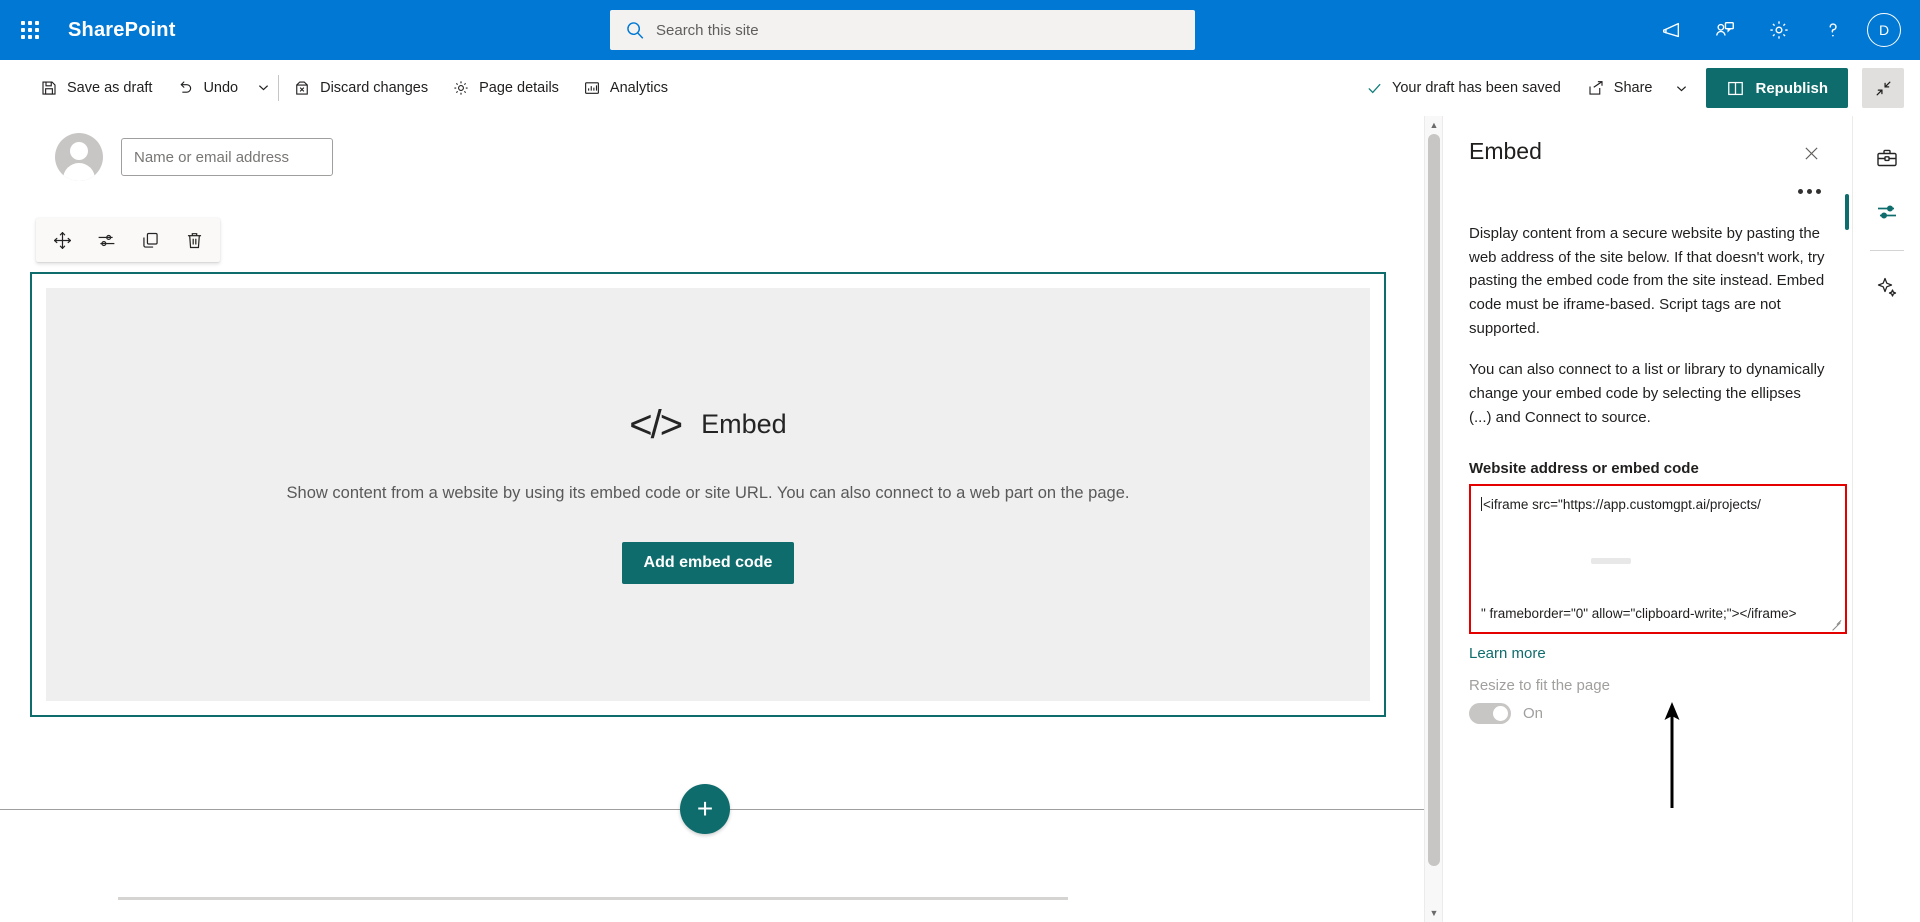 This screenshot has width=1920, height=922. I want to click on properties-icon, so click(1877, 212).